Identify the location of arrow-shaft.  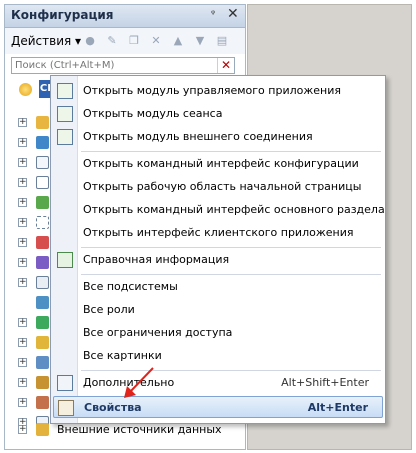
(141, 380).